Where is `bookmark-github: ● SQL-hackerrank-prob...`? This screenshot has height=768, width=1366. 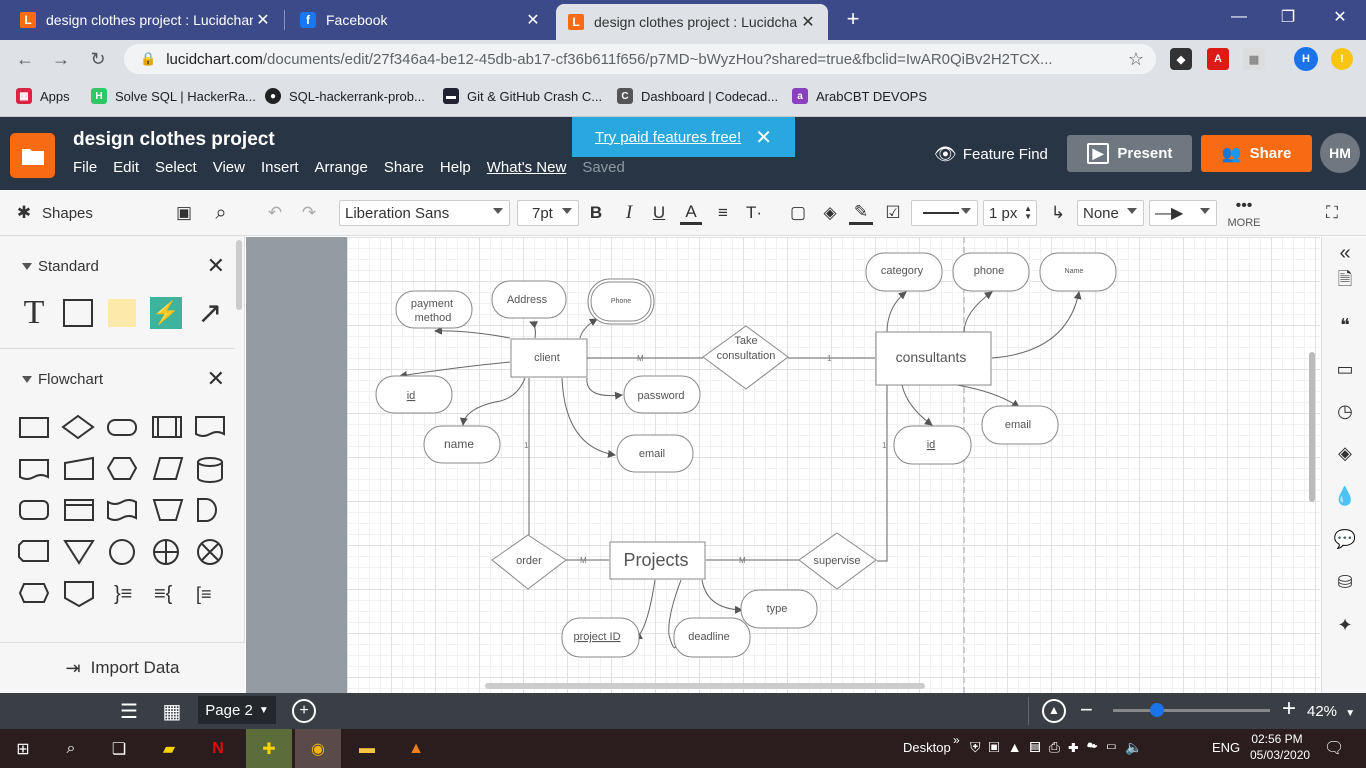 bookmark-github: ● SQL-hackerrank-prob... is located at coordinates (345, 96).